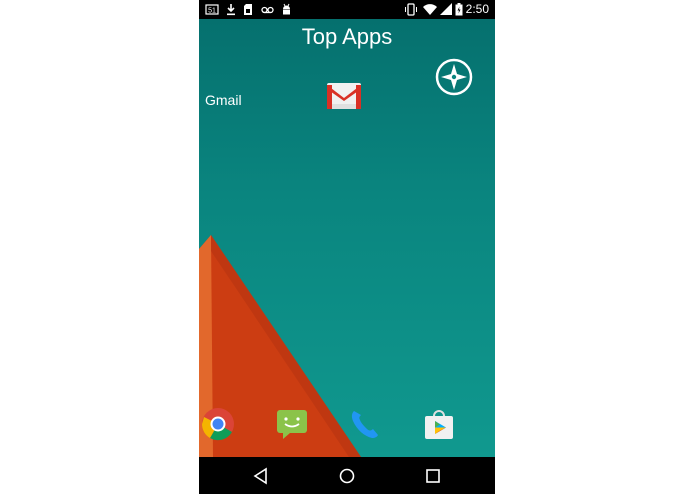 The image size is (695, 494). I want to click on status-time: 2:50, so click(477, 9).